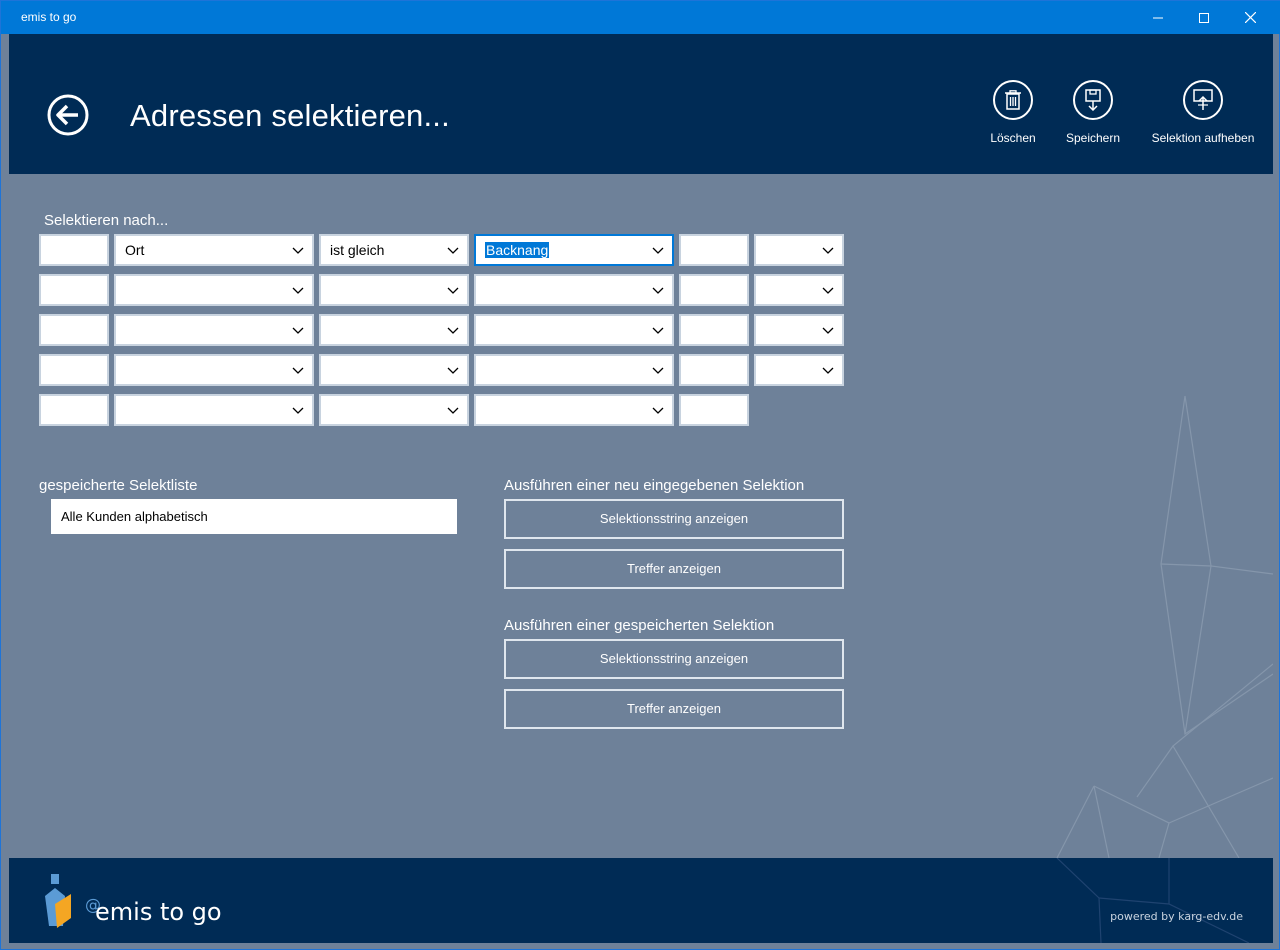  I want to click on close-icon, so click(1250, 17).